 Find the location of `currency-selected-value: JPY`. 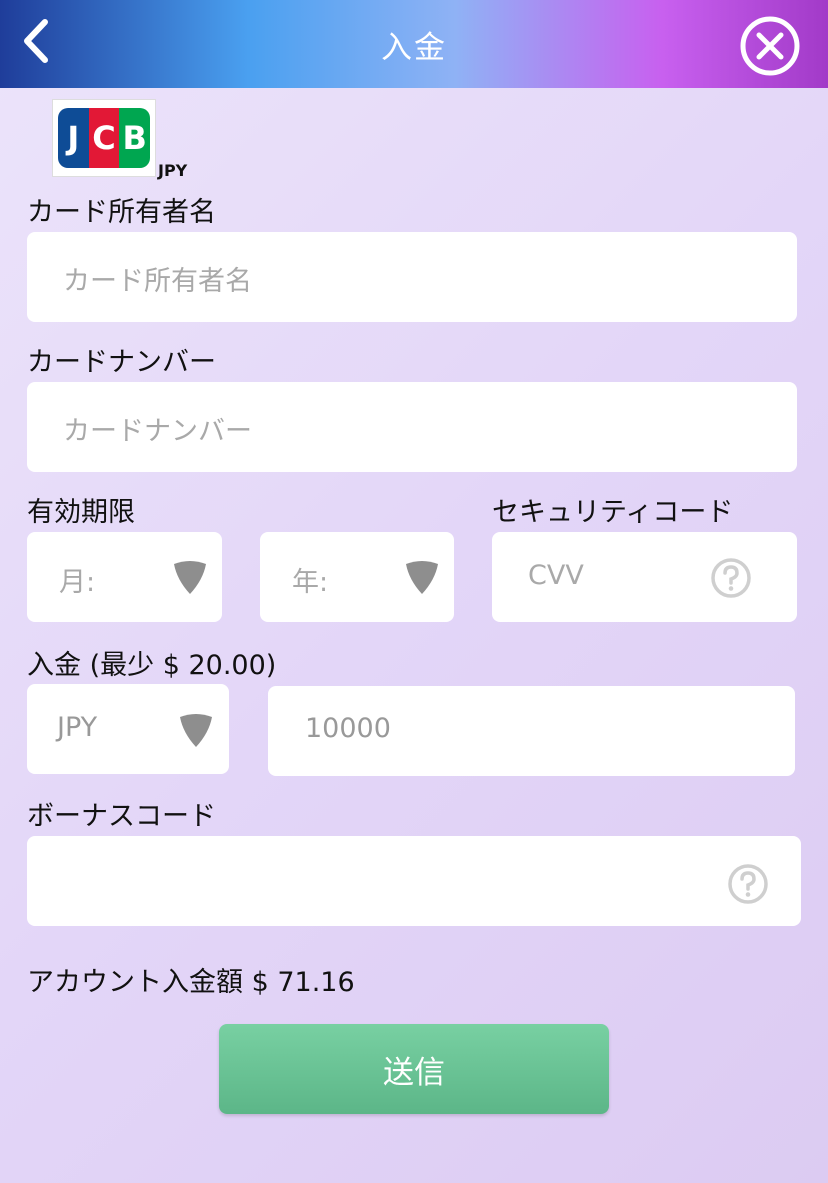

currency-selected-value: JPY is located at coordinates (77, 727).